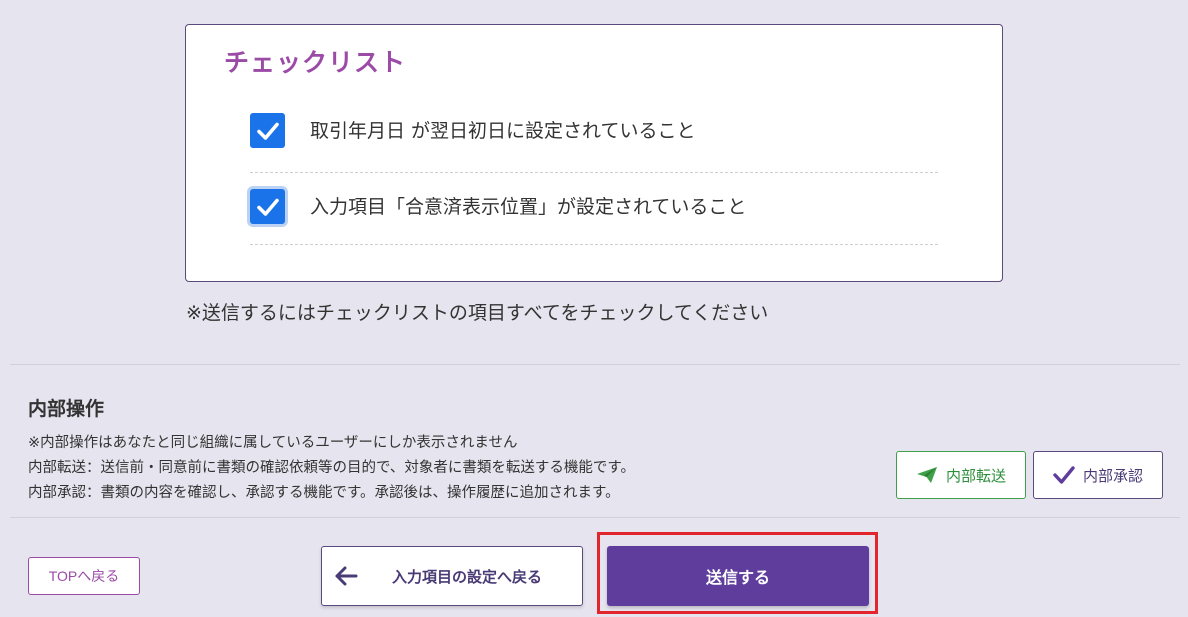  Describe the element at coordinates (346, 576) in the screenshot. I see `arrow-left-icon` at that location.